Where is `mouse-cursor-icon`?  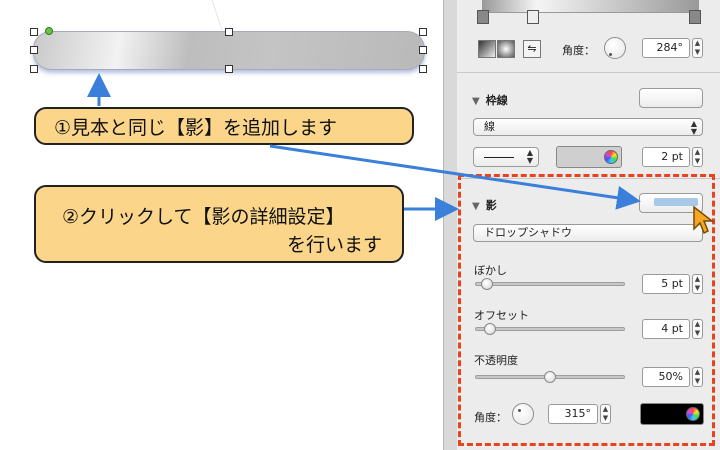
mouse-cursor-icon is located at coordinates (703, 220).